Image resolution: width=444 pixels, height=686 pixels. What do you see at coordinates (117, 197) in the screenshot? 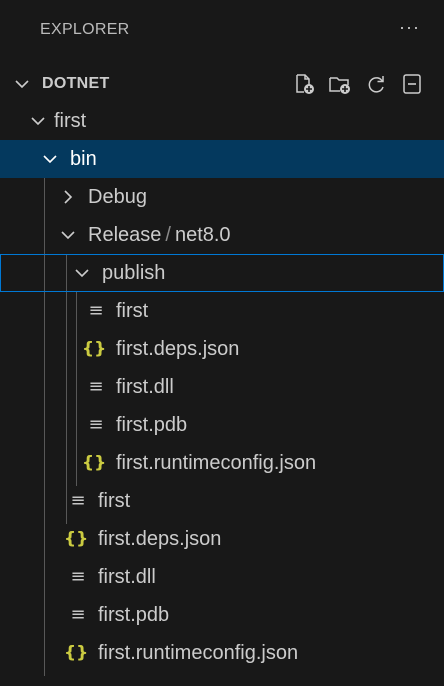
I see `tree-item-label: Debug` at bounding box center [117, 197].